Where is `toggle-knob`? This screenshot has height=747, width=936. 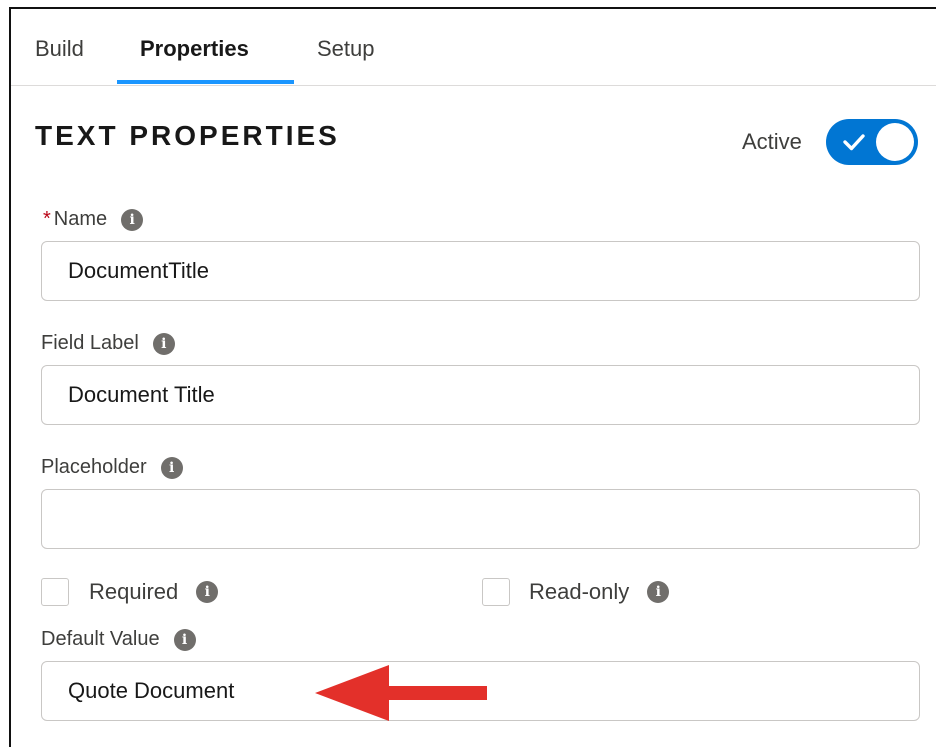 toggle-knob is located at coordinates (895, 142).